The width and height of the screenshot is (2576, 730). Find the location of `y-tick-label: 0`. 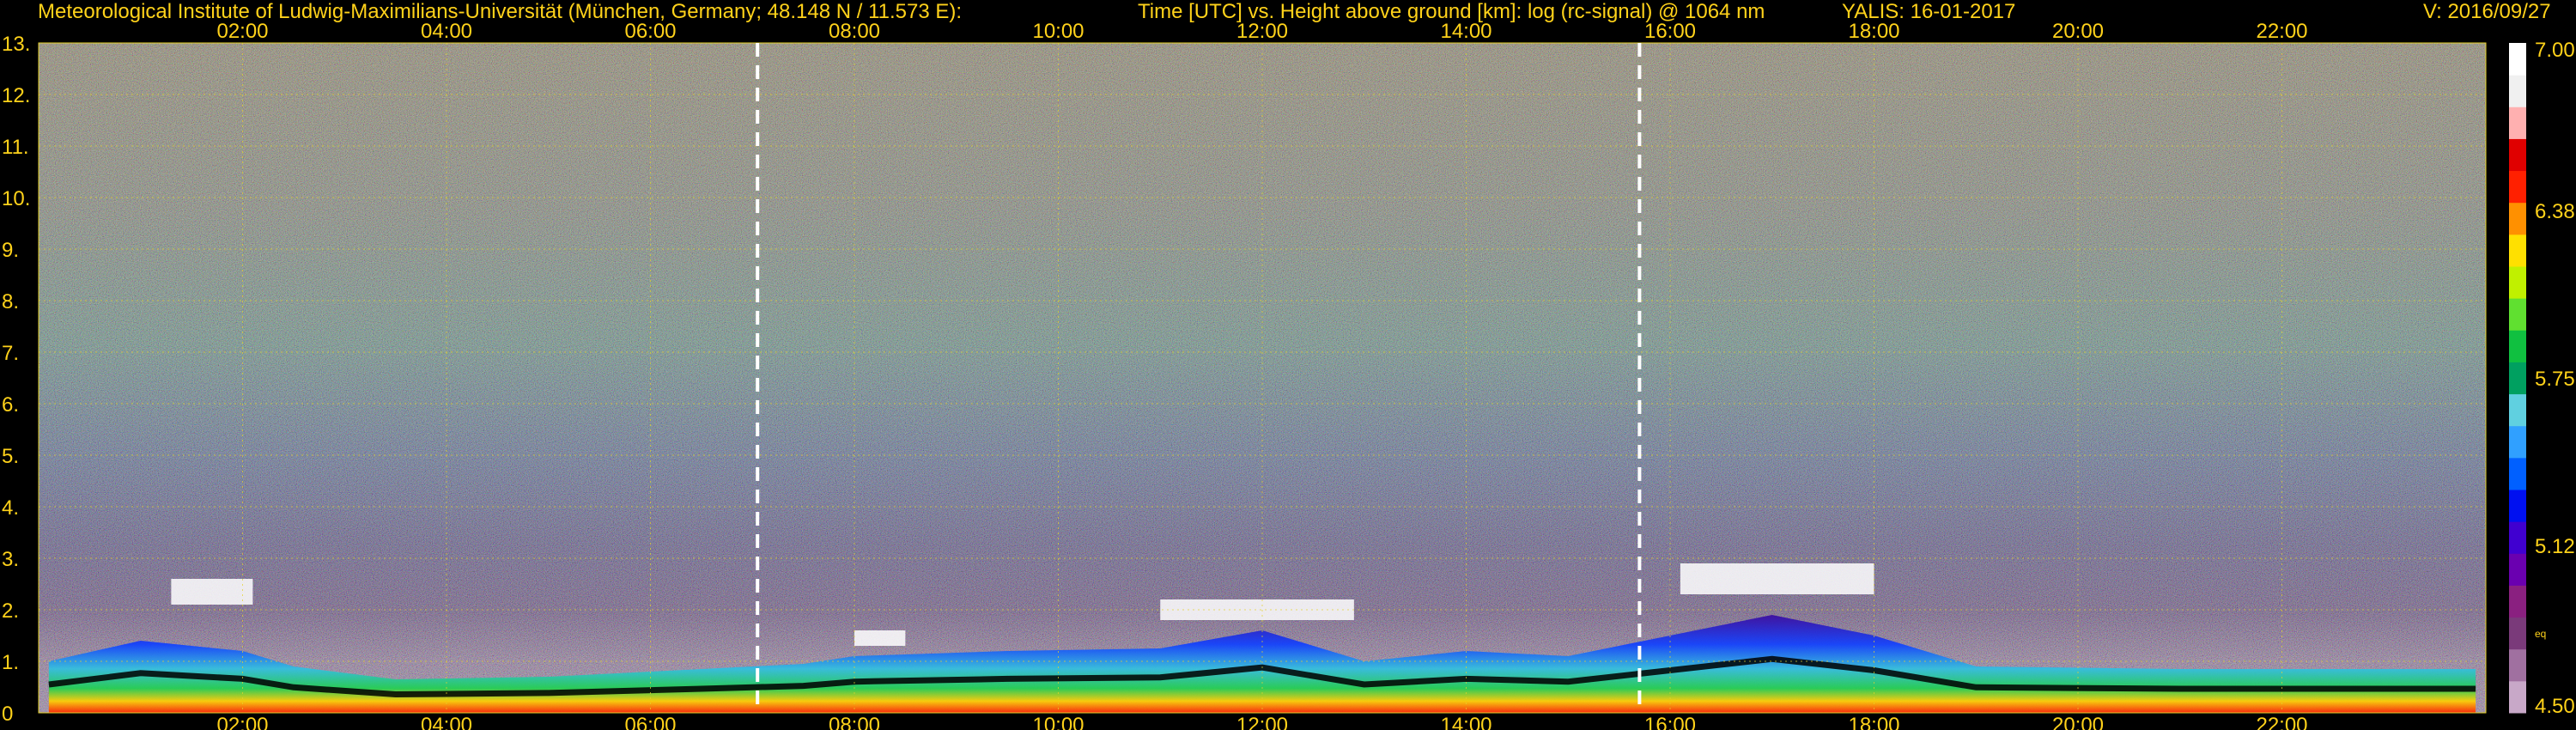

y-tick-label: 0 is located at coordinates (7, 714).